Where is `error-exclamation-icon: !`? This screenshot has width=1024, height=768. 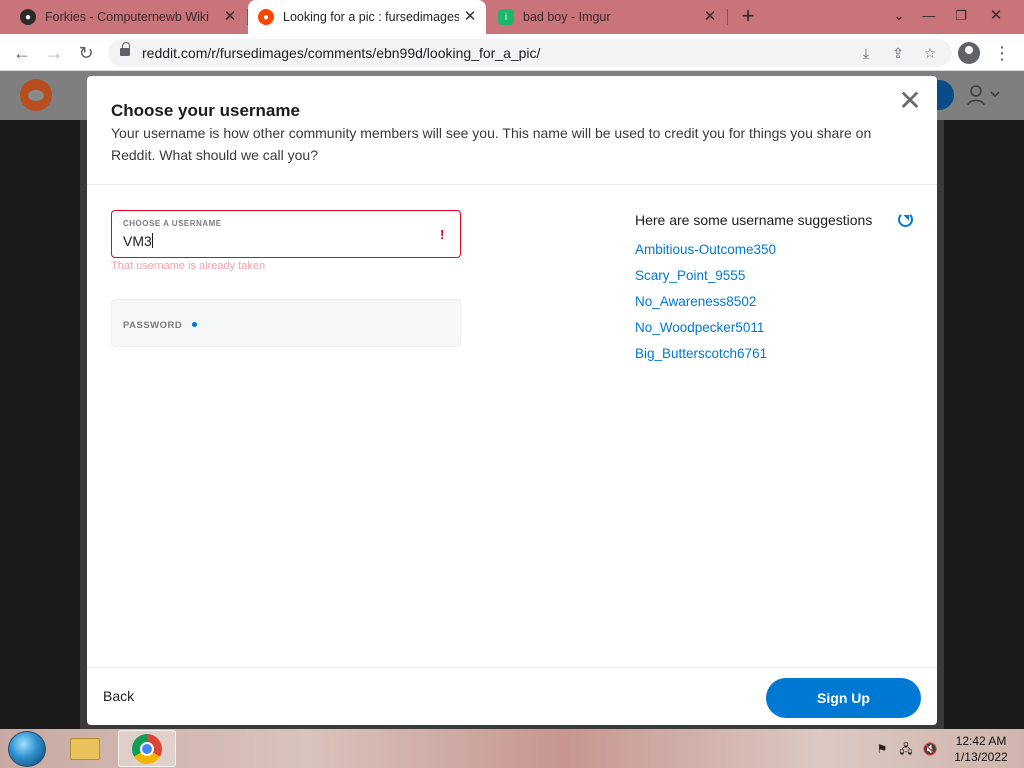
error-exclamation-icon: ! is located at coordinates (442, 234).